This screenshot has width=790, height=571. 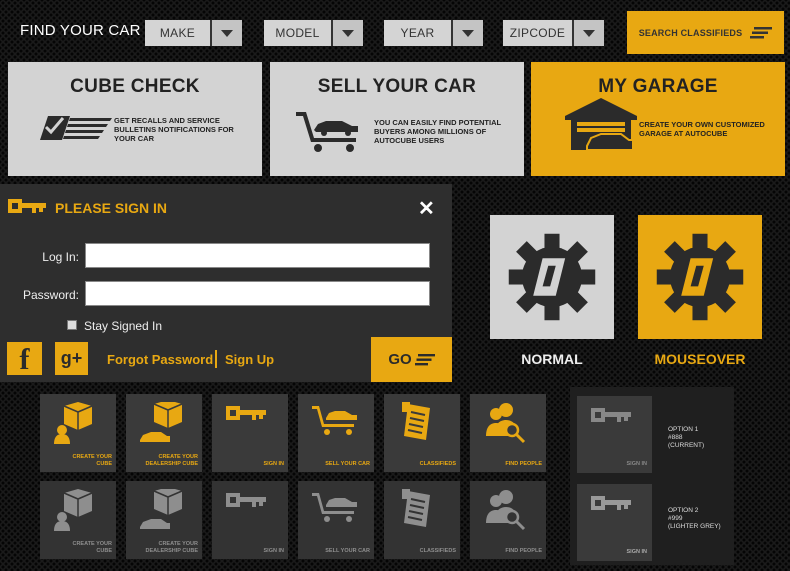 I want to click on option-1-line1: OPTION 1, so click(x=683, y=429).